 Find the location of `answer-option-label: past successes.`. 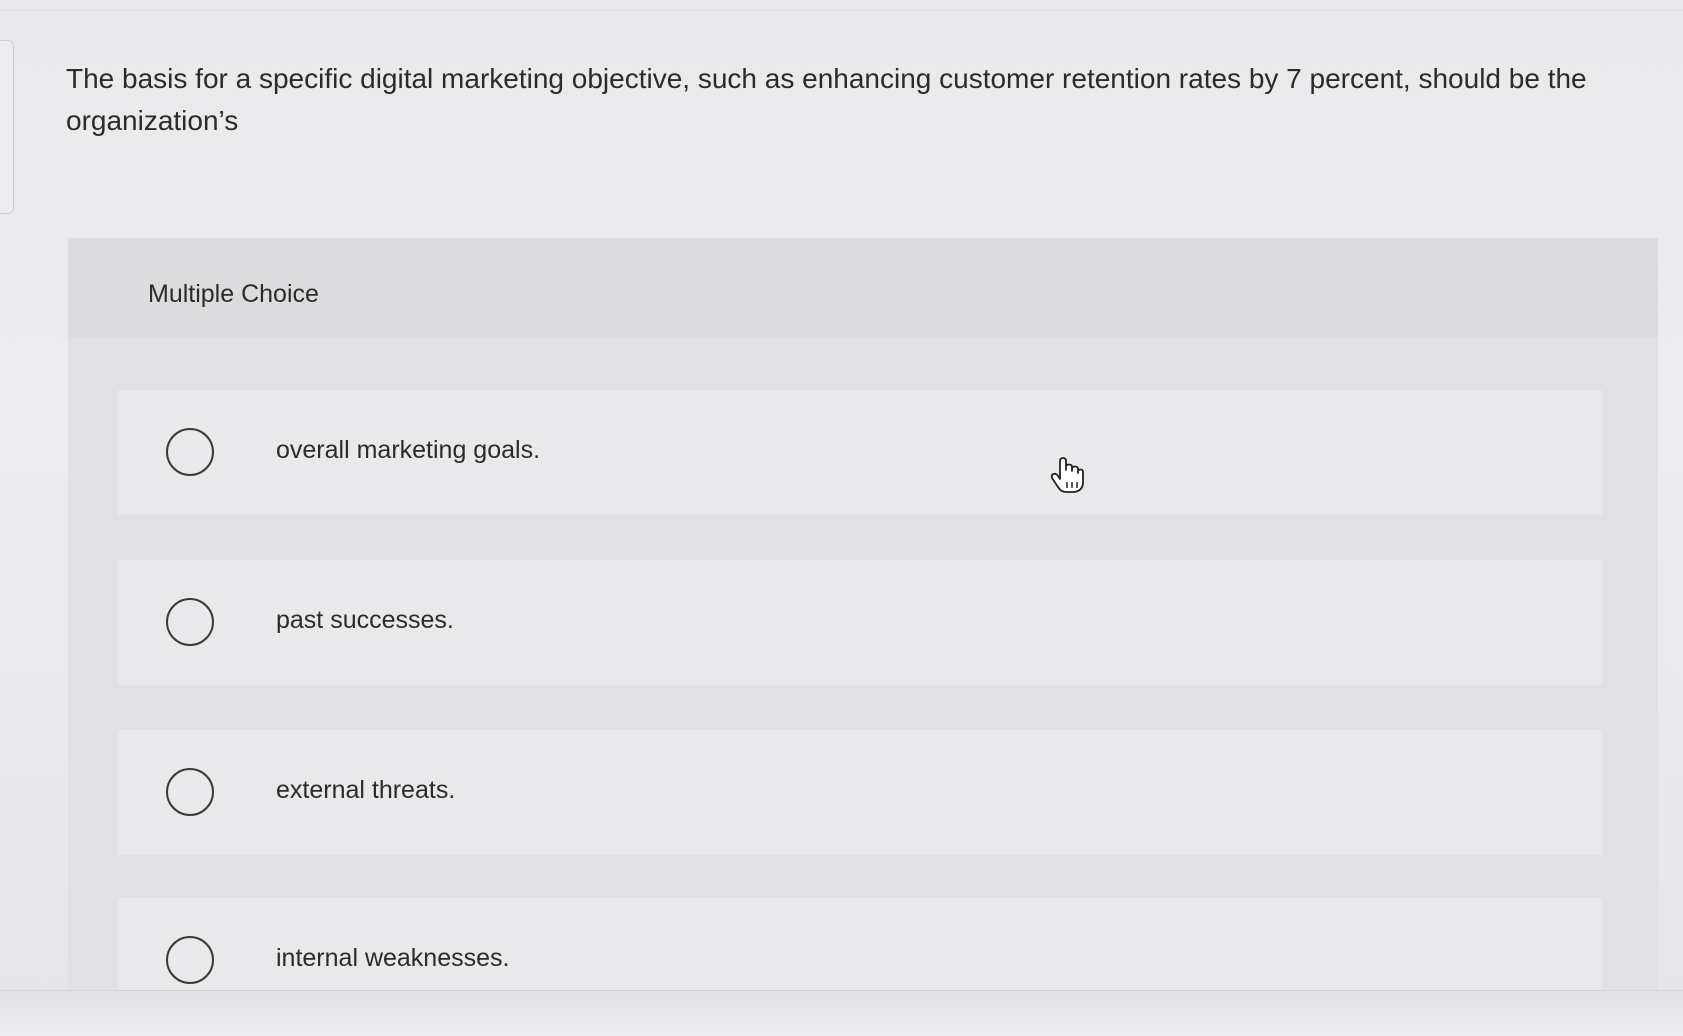

answer-option-label: past successes. is located at coordinates (365, 620).